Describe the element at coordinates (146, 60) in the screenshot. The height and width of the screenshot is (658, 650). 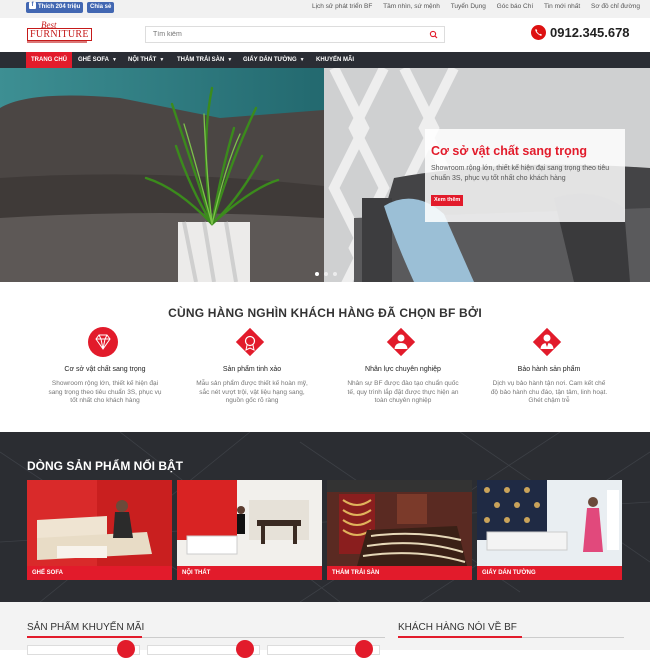
I see `nav-item-furniture: Nội thất ▼` at that location.